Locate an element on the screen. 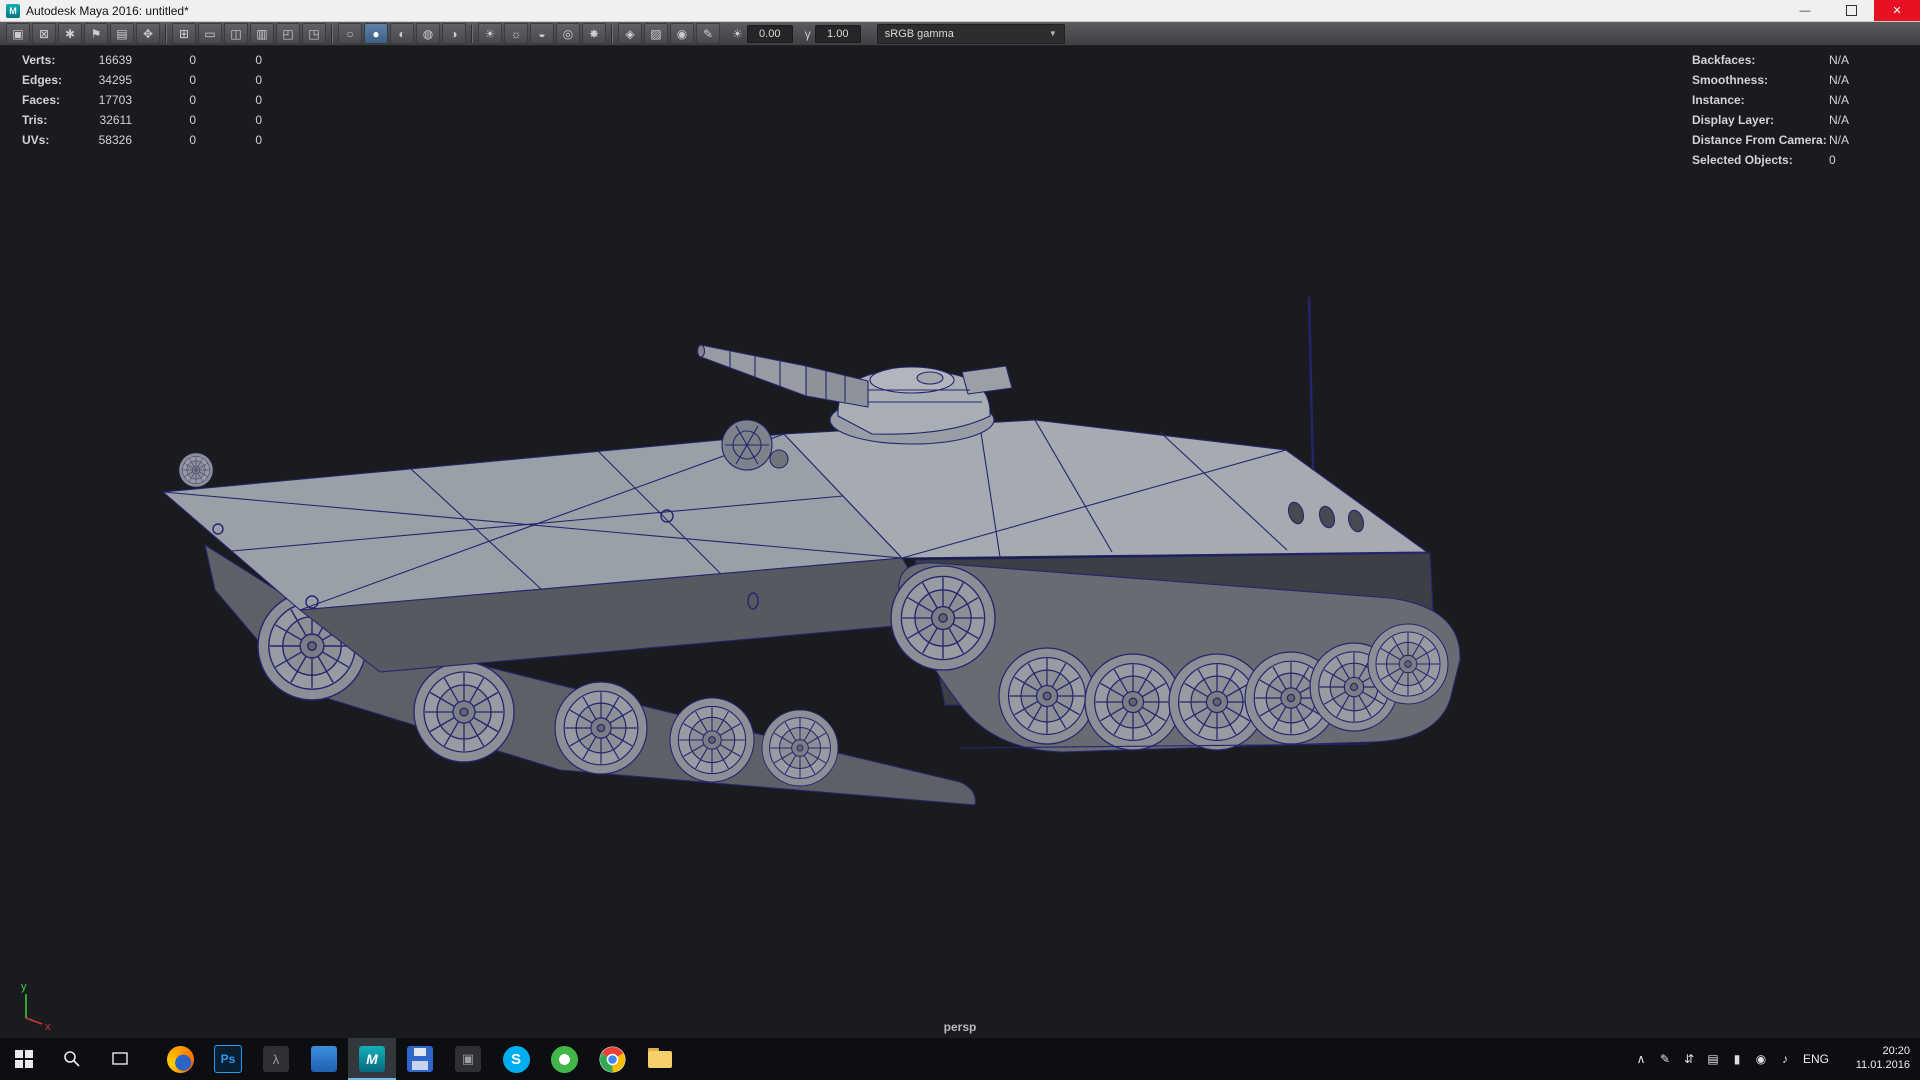 This screenshot has height=1080, width=1920. clock: 20:20 11.01.2016 is located at coordinates (1875, 1059).